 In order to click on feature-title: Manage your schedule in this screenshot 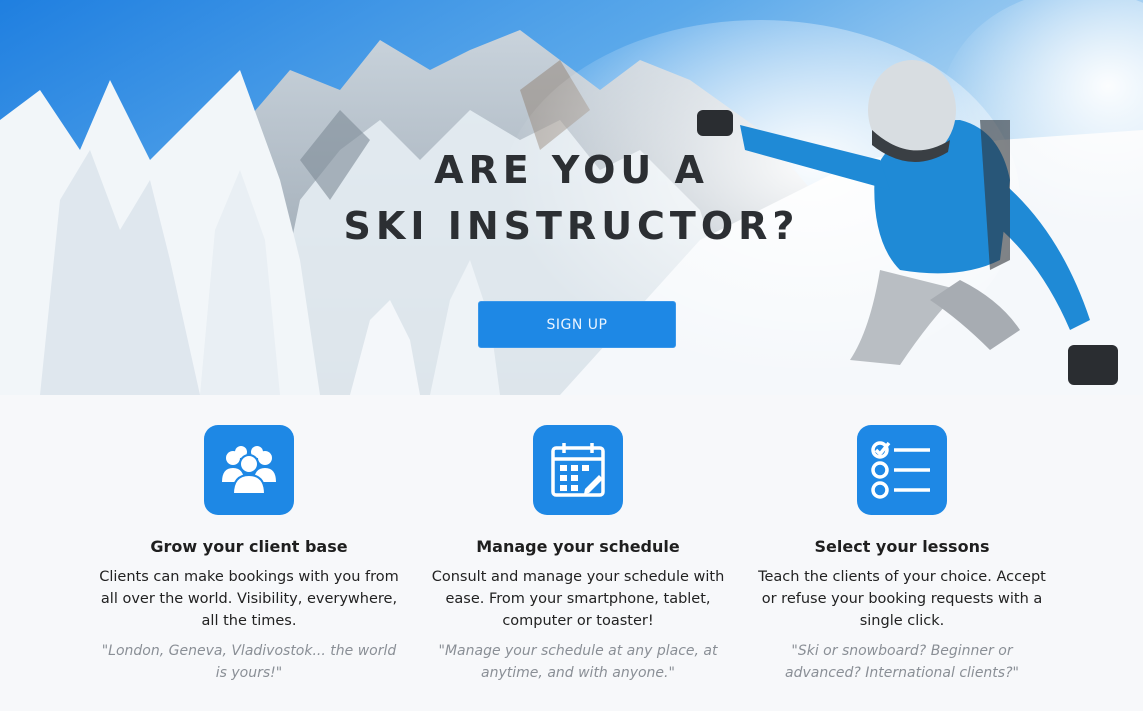, I will do `click(578, 546)`.